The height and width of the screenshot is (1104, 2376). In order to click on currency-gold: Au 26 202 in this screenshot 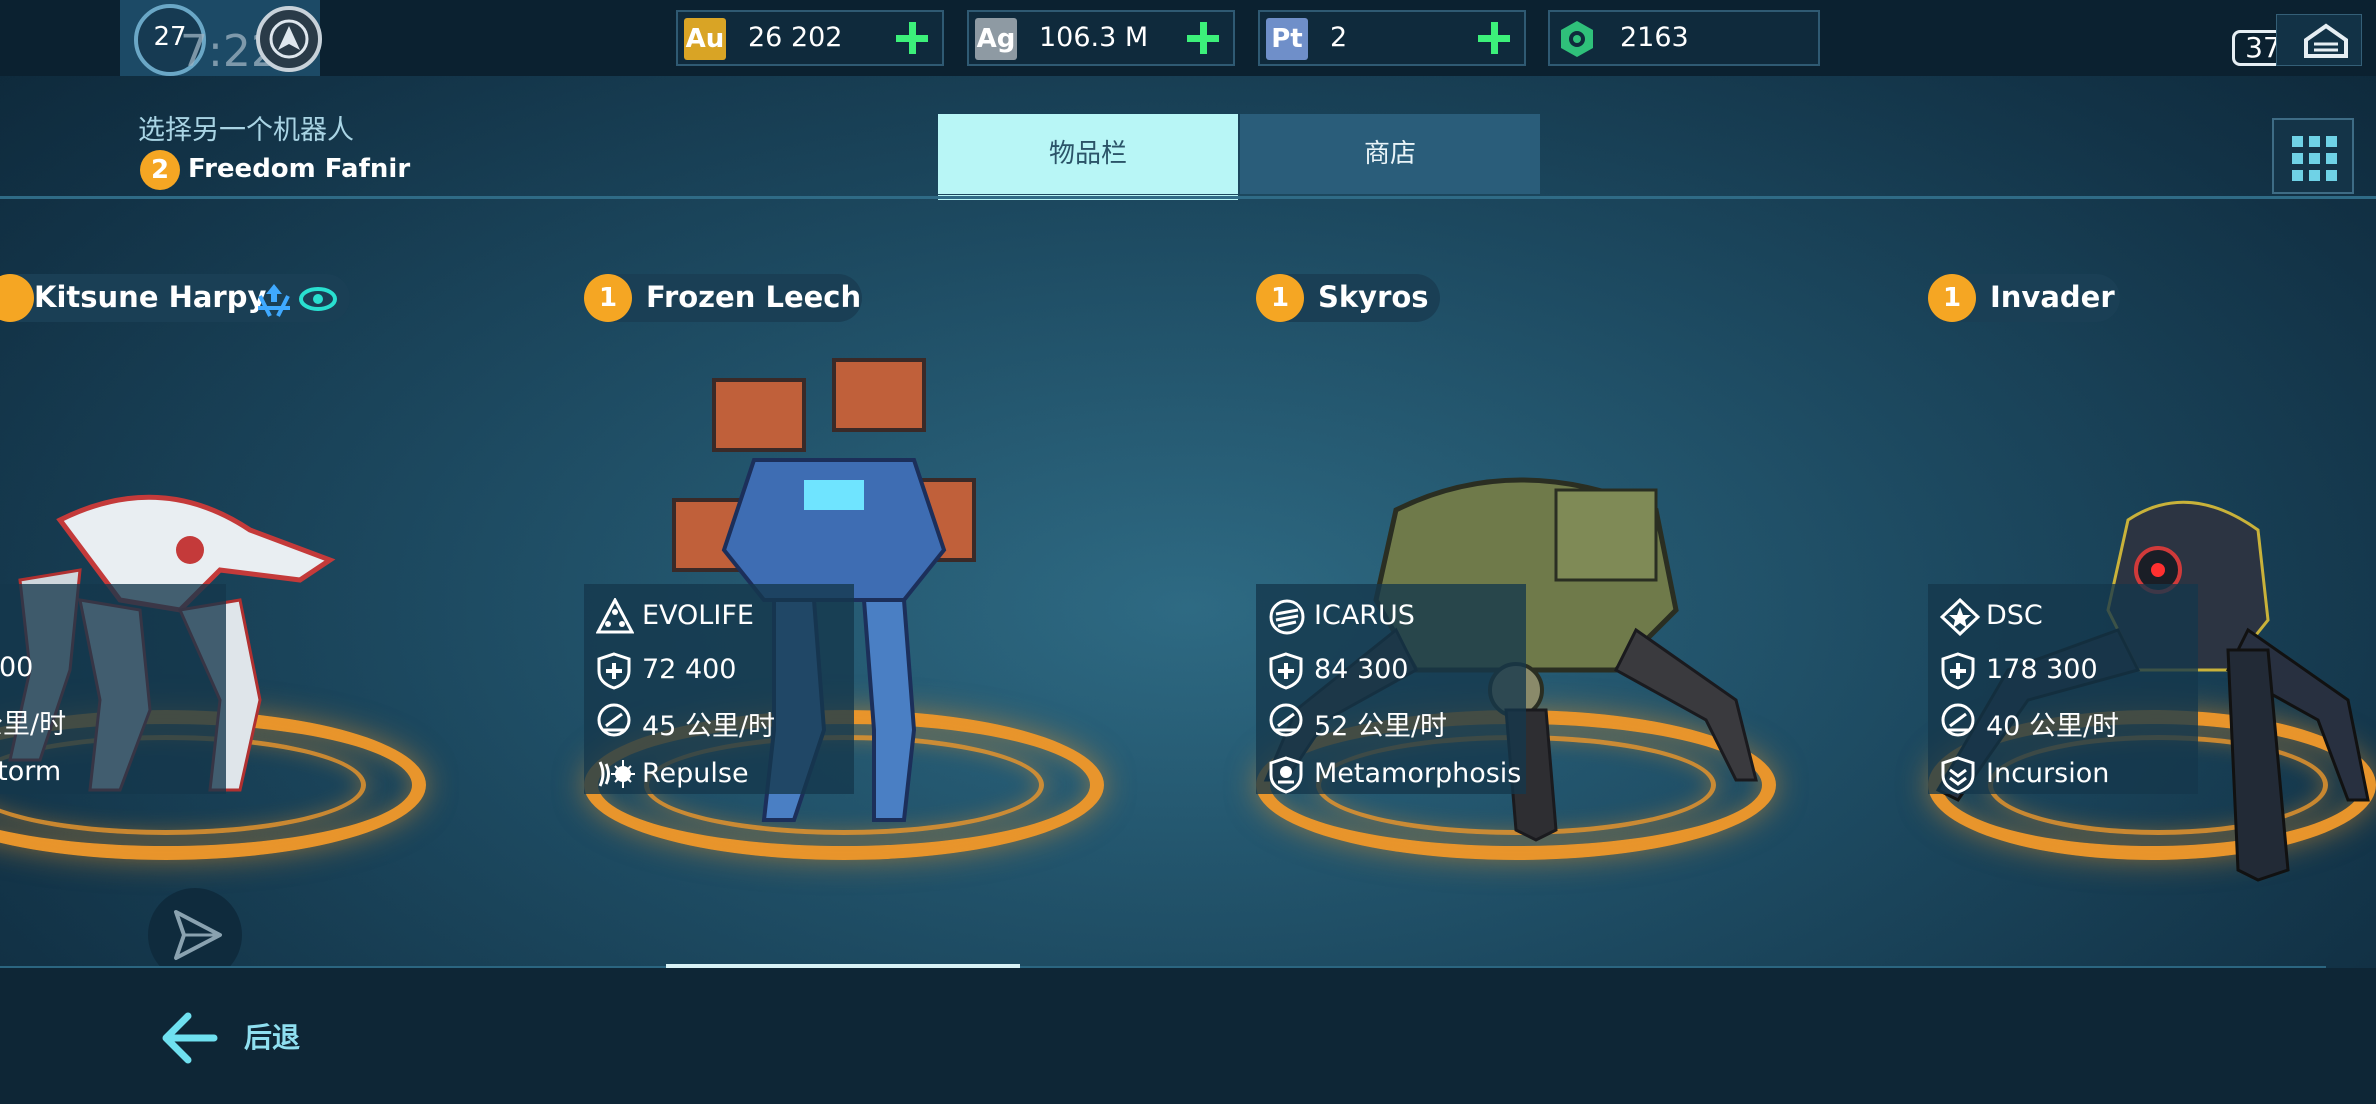, I will do `click(810, 38)`.